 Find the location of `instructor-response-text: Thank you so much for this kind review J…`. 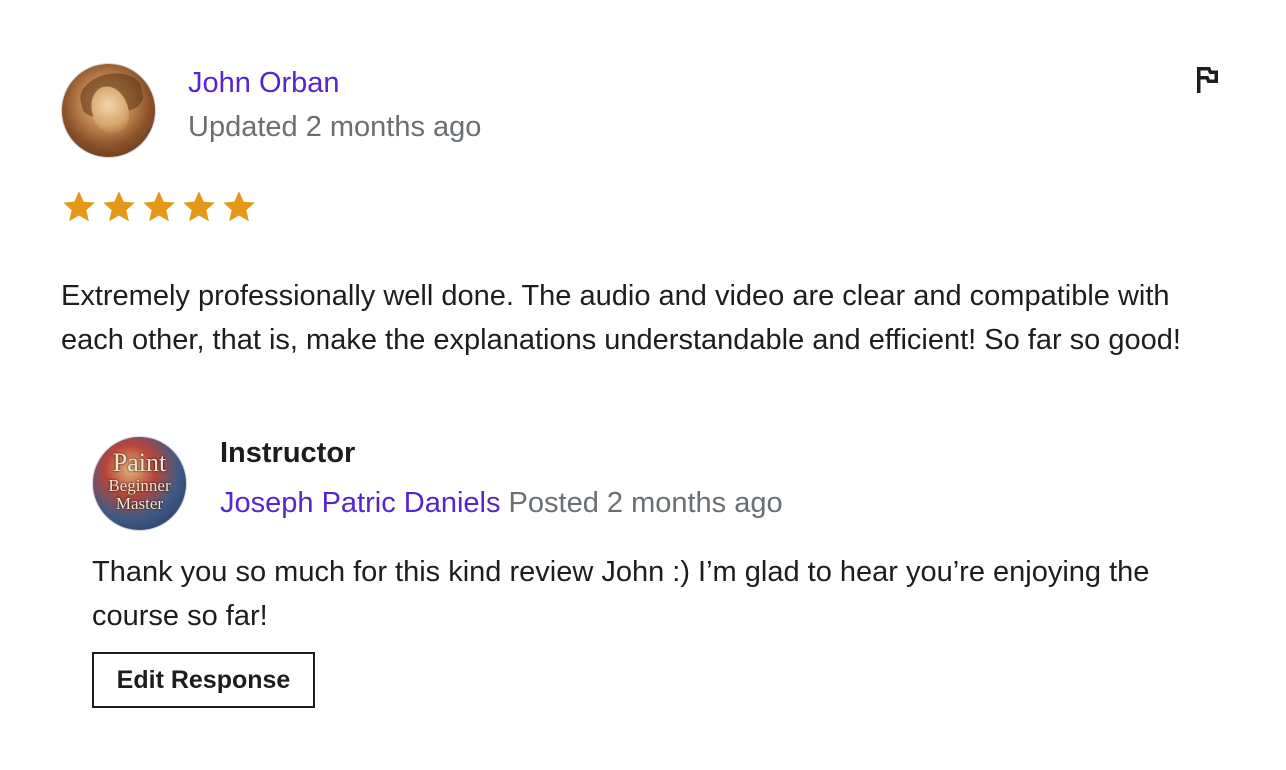

instructor-response-text: Thank you so much for this kind review J… is located at coordinates (621, 594).